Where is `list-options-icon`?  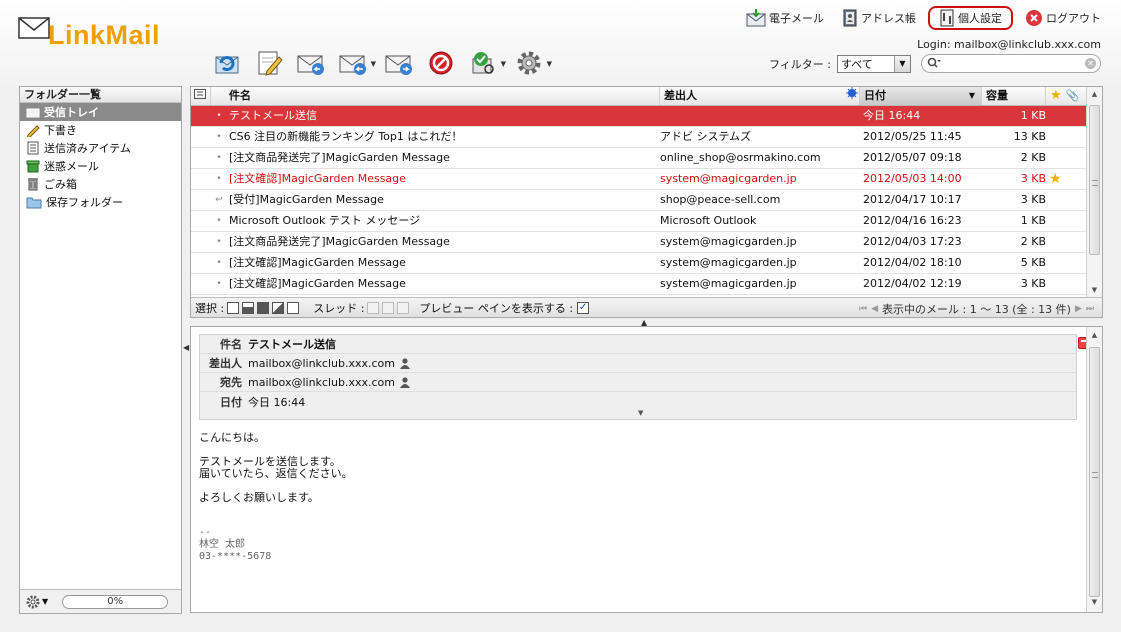
list-options-icon is located at coordinates (200, 94).